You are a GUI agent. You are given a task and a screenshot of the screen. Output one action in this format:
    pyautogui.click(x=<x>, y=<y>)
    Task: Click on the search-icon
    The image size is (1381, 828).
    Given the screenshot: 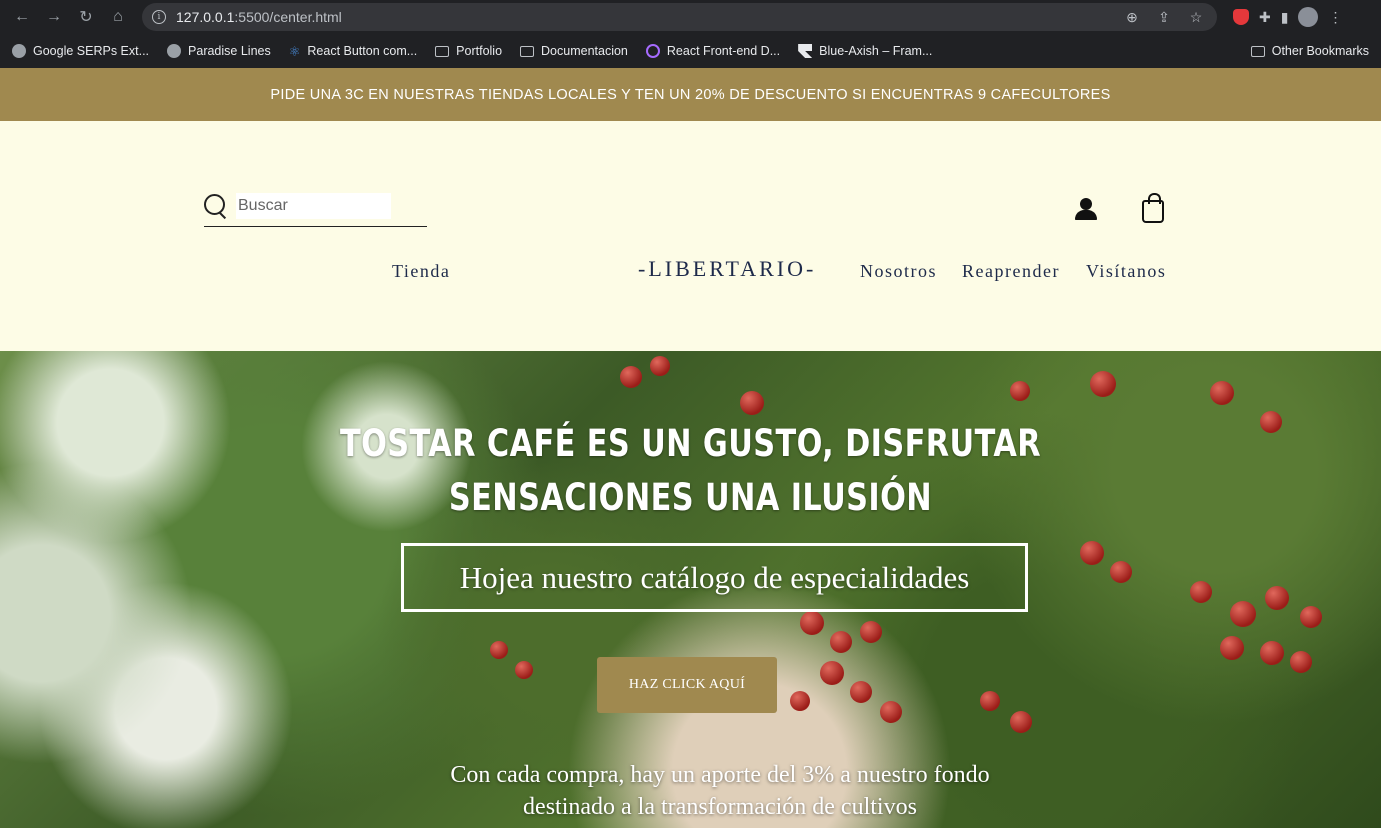 What is the action you would take?
    pyautogui.click(x=216, y=206)
    